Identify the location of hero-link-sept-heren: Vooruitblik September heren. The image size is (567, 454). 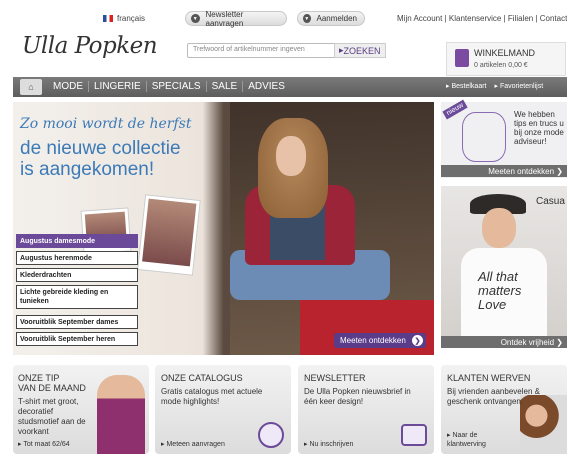
(77, 339).